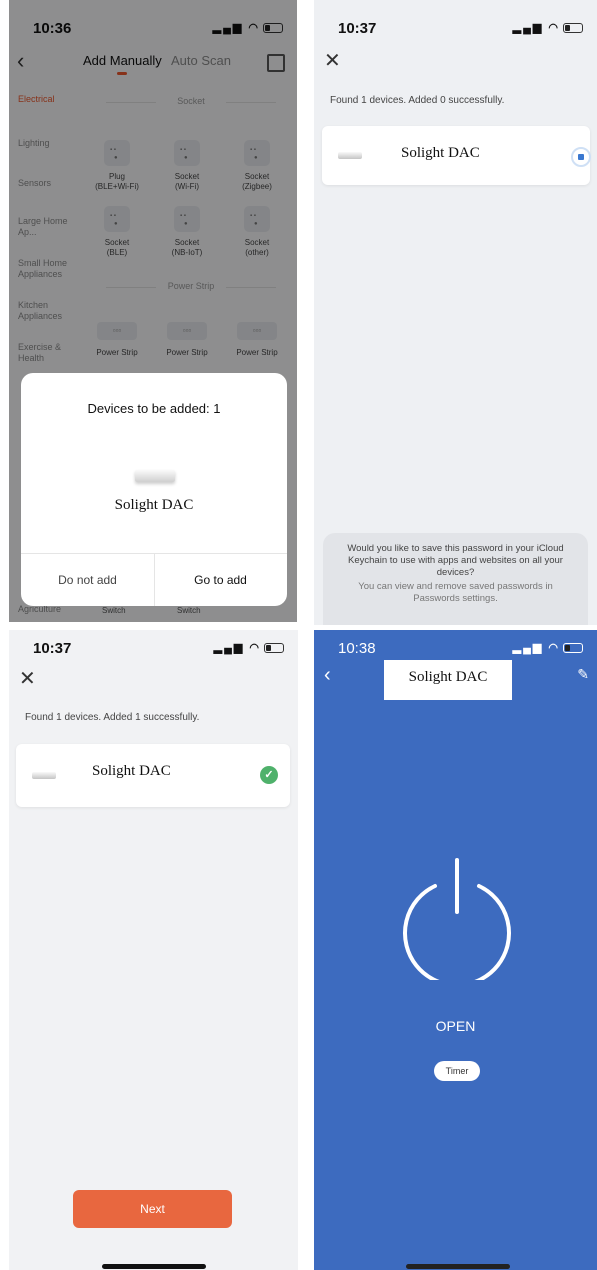  I want to click on next-button: Next, so click(152, 1209).